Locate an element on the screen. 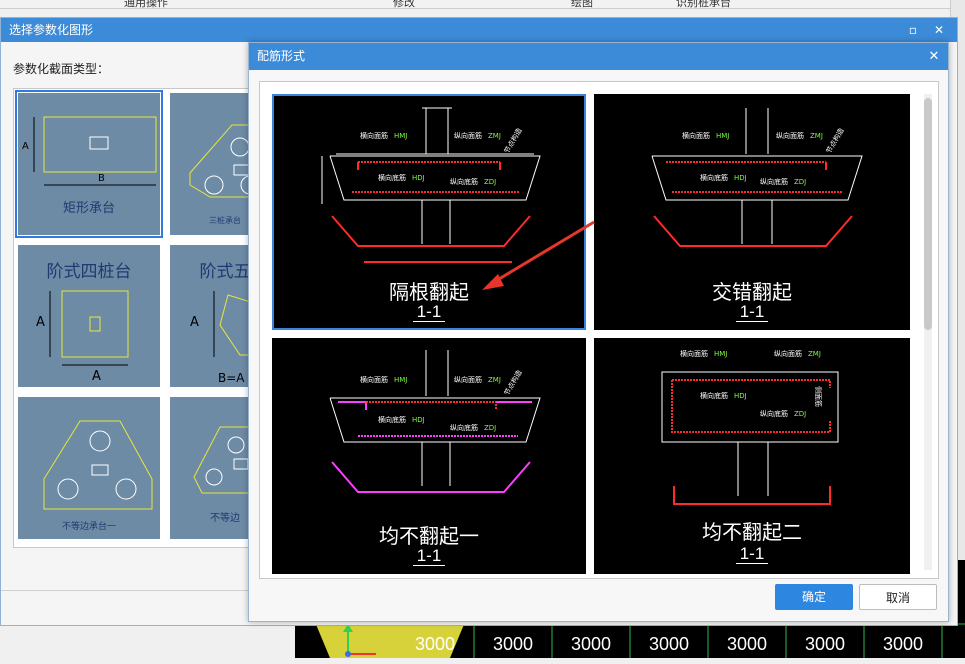 The height and width of the screenshot is (664, 965). dim-b-label: B=A is located at coordinates (231, 378).